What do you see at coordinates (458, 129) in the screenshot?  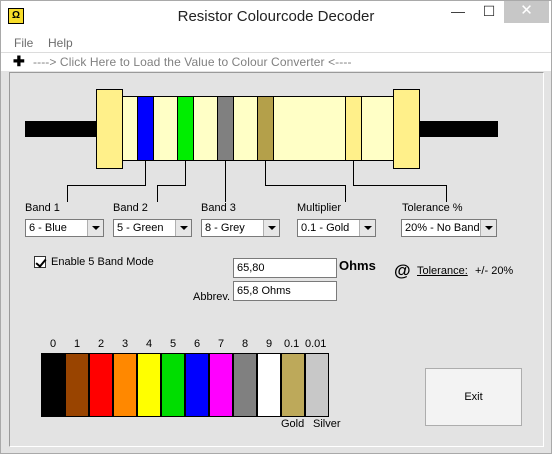 I see `resistor-lead-right` at bounding box center [458, 129].